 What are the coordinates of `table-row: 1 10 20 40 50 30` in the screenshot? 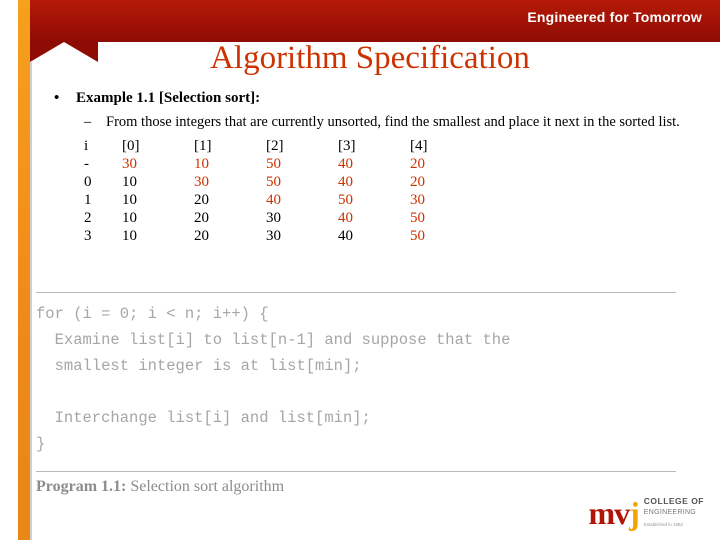 It's located at (283, 200).